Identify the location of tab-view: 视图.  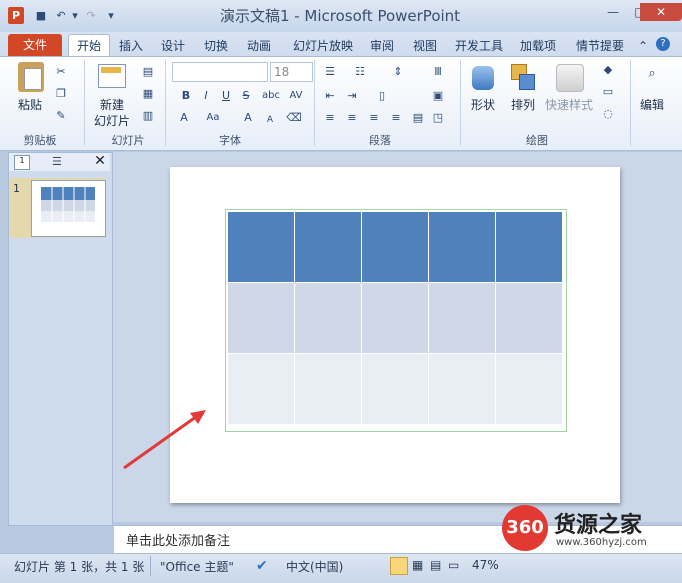
(425, 46).